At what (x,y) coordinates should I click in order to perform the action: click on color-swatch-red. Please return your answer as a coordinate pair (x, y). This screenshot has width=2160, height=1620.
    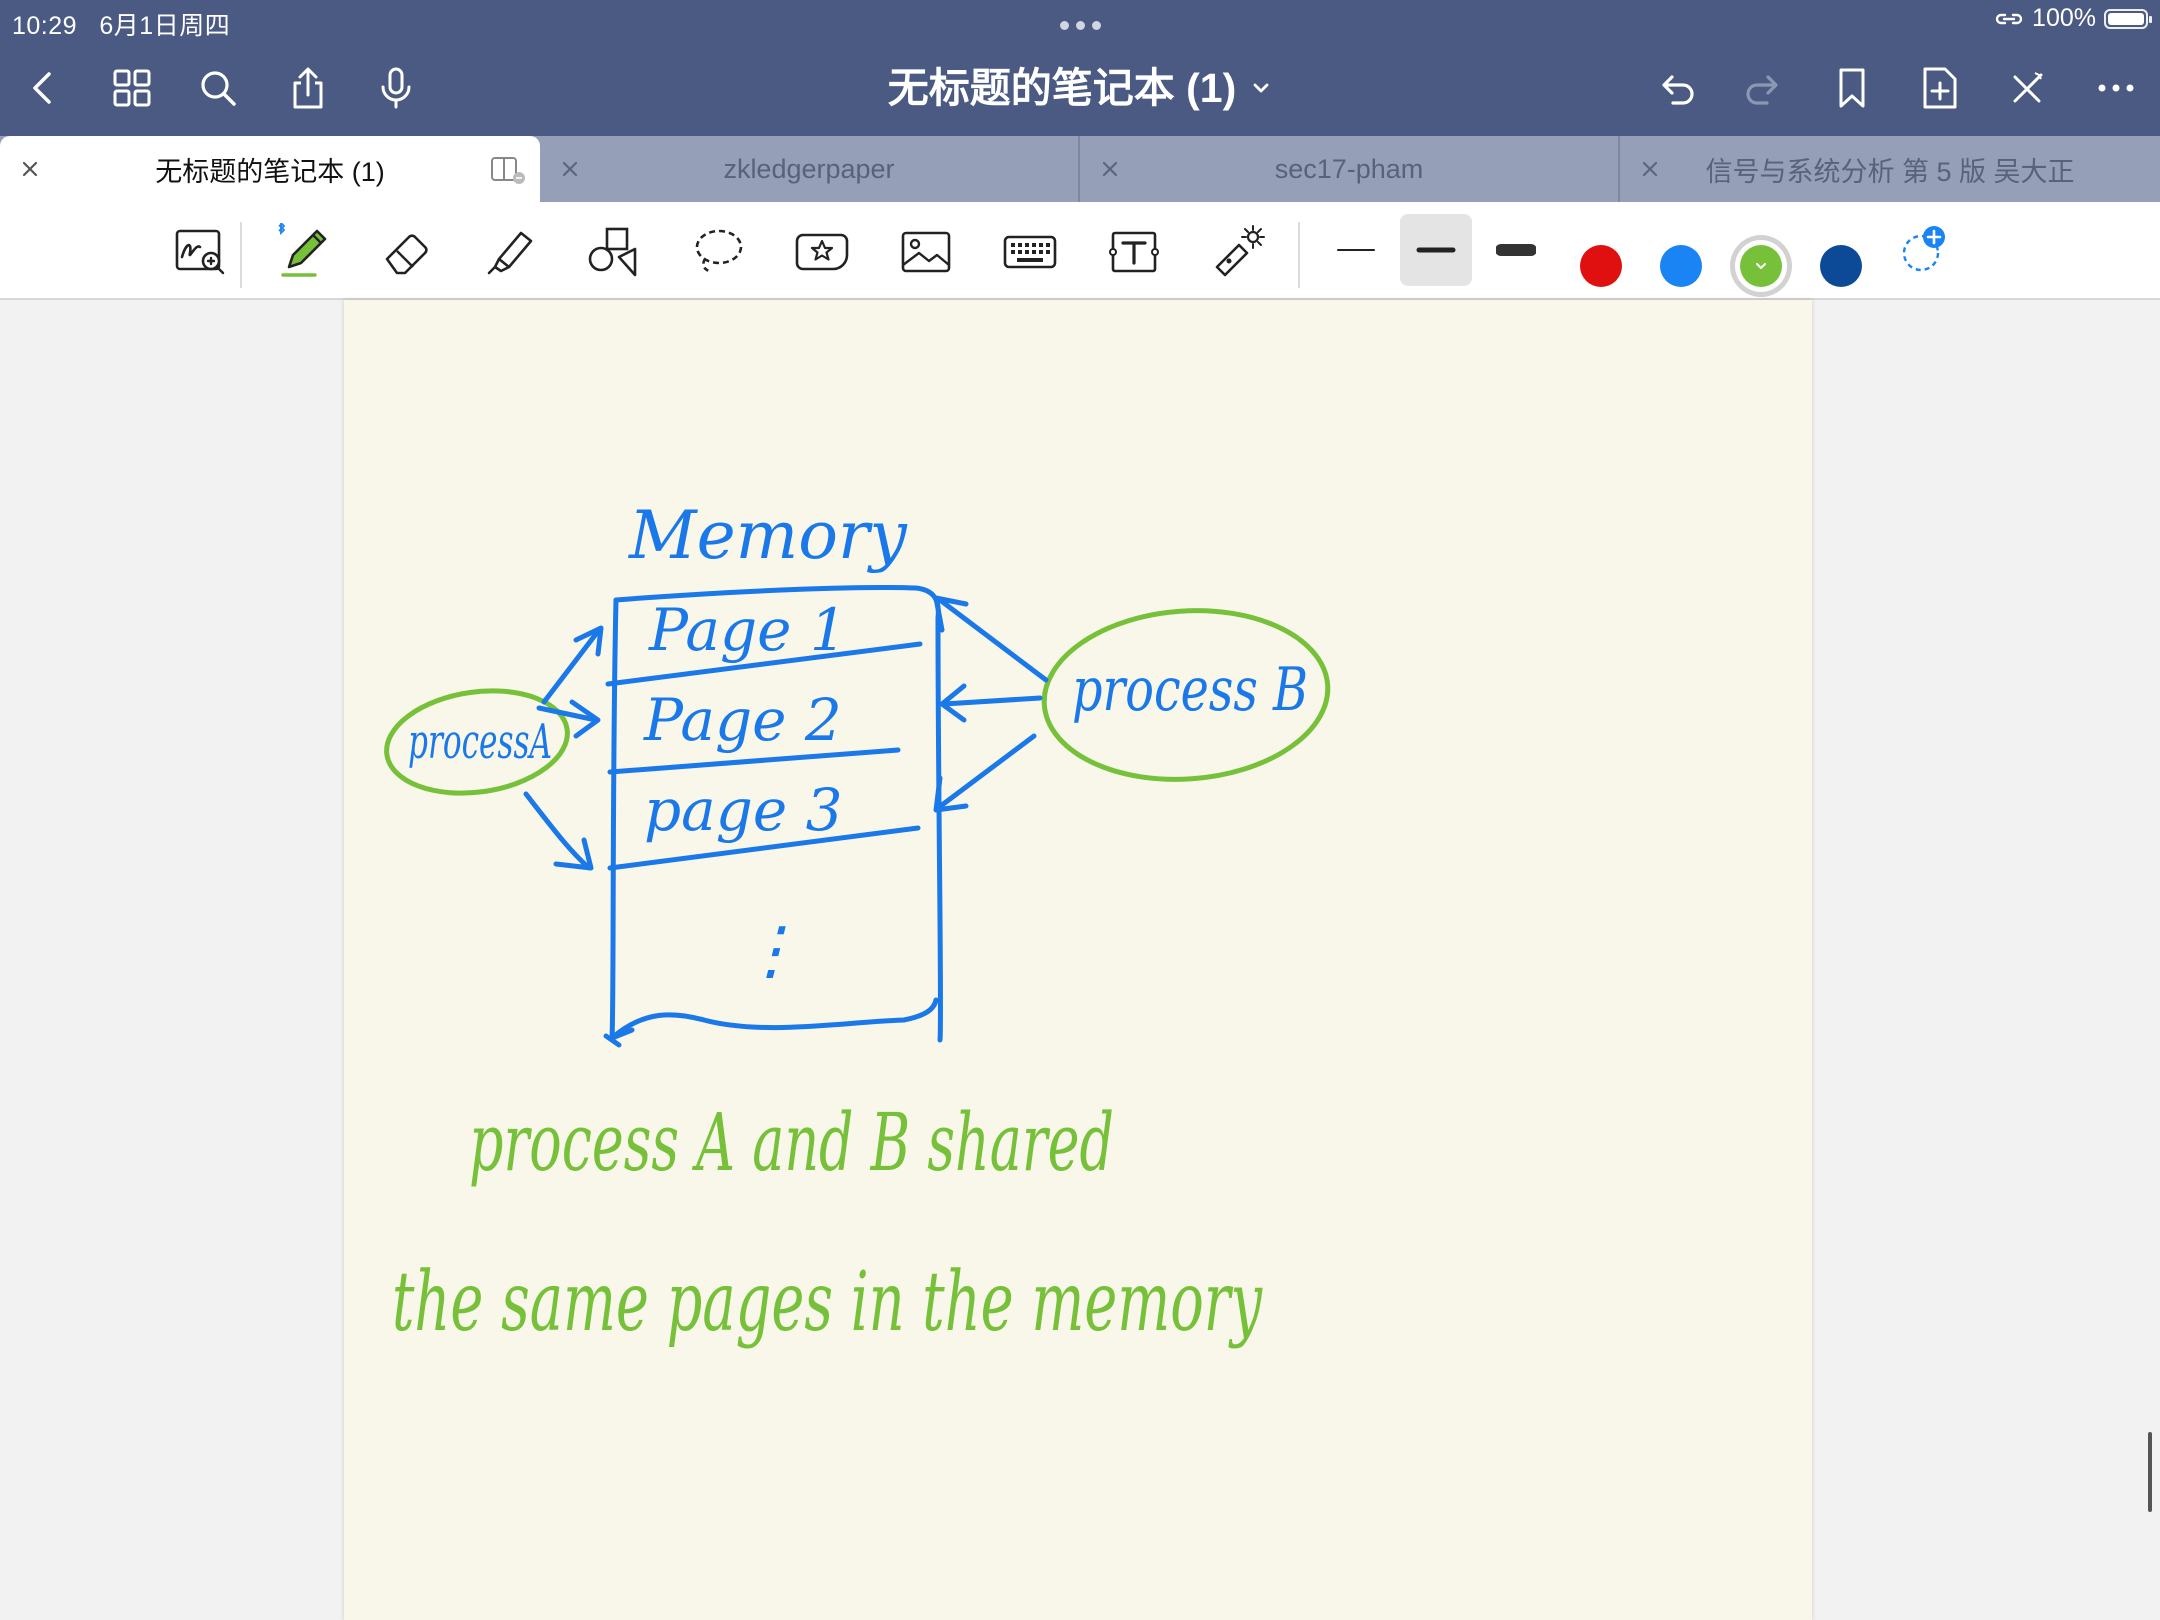
    Looking at the image, I should click on (1601, 266).